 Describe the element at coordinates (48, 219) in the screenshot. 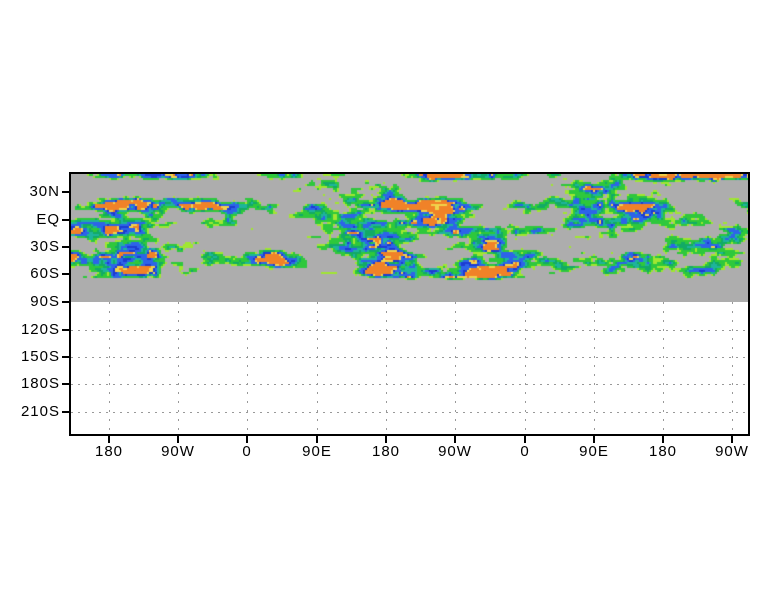

I see `y-tick-label-1: EQ` at that location.